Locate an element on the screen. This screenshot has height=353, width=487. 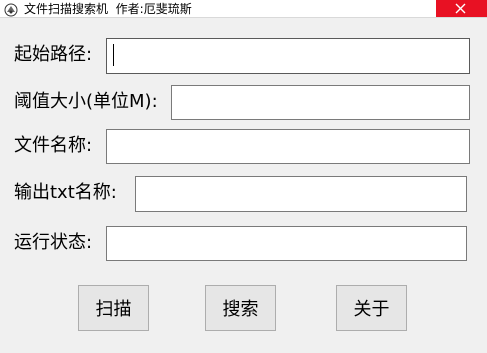
title-bar: 文件扫描搜索机 作者:厄斐琉斯 is located at coordinates (243, 9).